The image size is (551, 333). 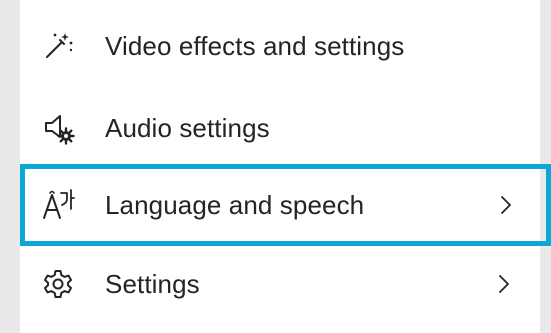 I want to click on gear-icon, so click(x=58, y=284).